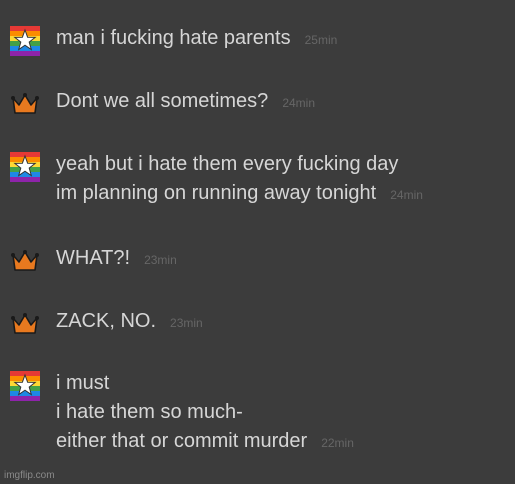  I want to click on message-line: Dont we all sometimes? 24min, so click(185, 102).